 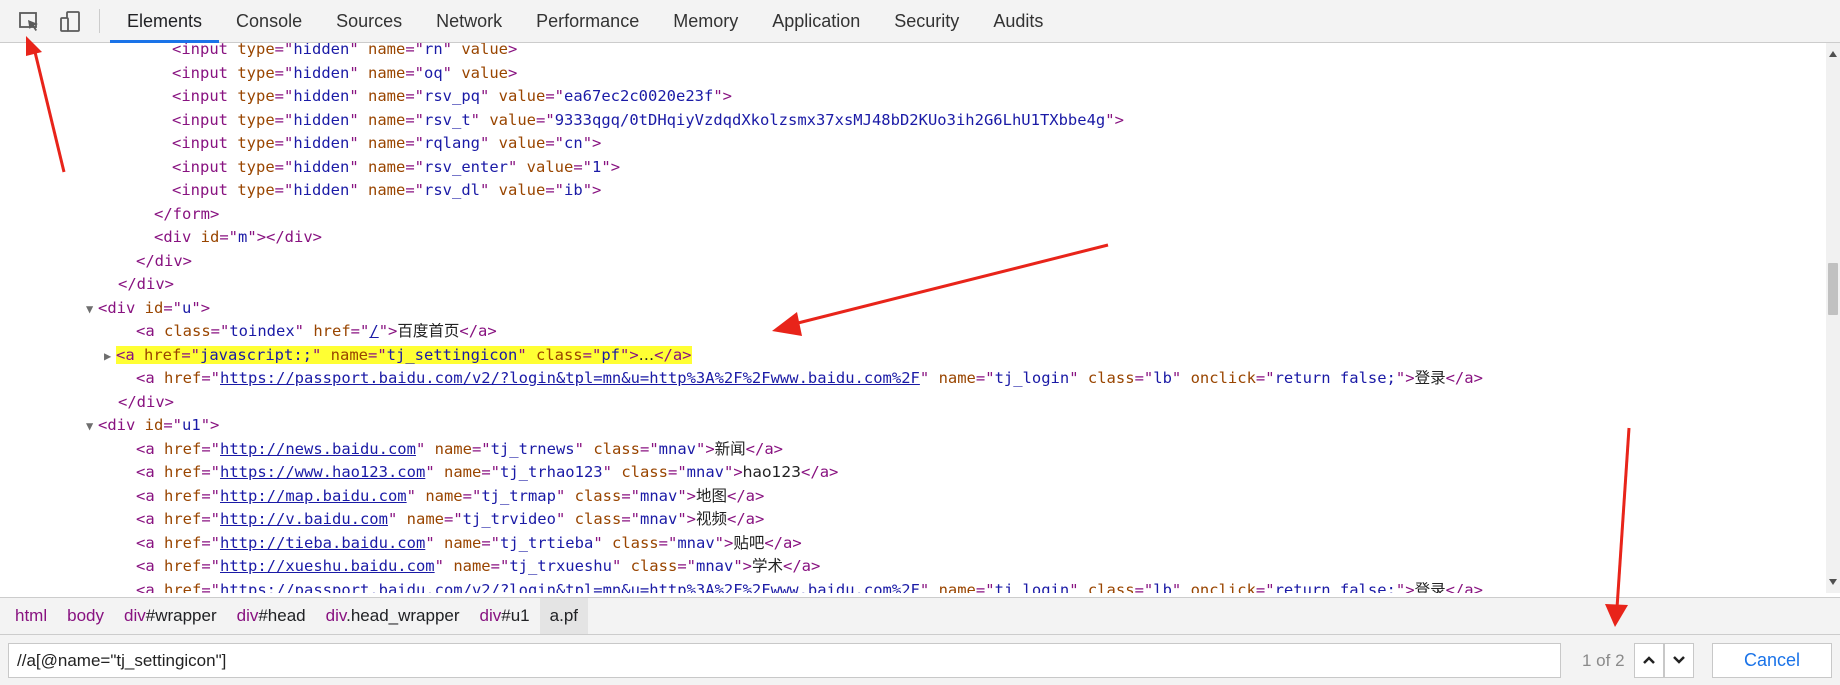 What do you see at coordinates (587, 21) in the screenshot?
I see `tab-performance: Performance` at bounding box center [587, 21].